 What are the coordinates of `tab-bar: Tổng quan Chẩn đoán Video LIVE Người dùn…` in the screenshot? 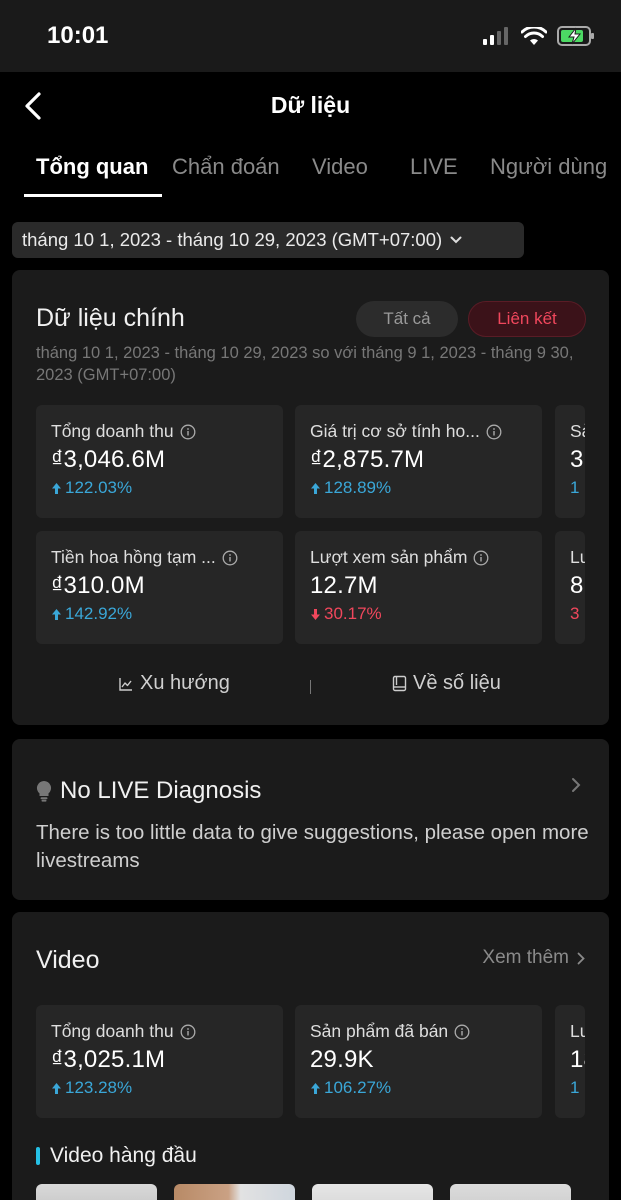 It's located at (310, 171).